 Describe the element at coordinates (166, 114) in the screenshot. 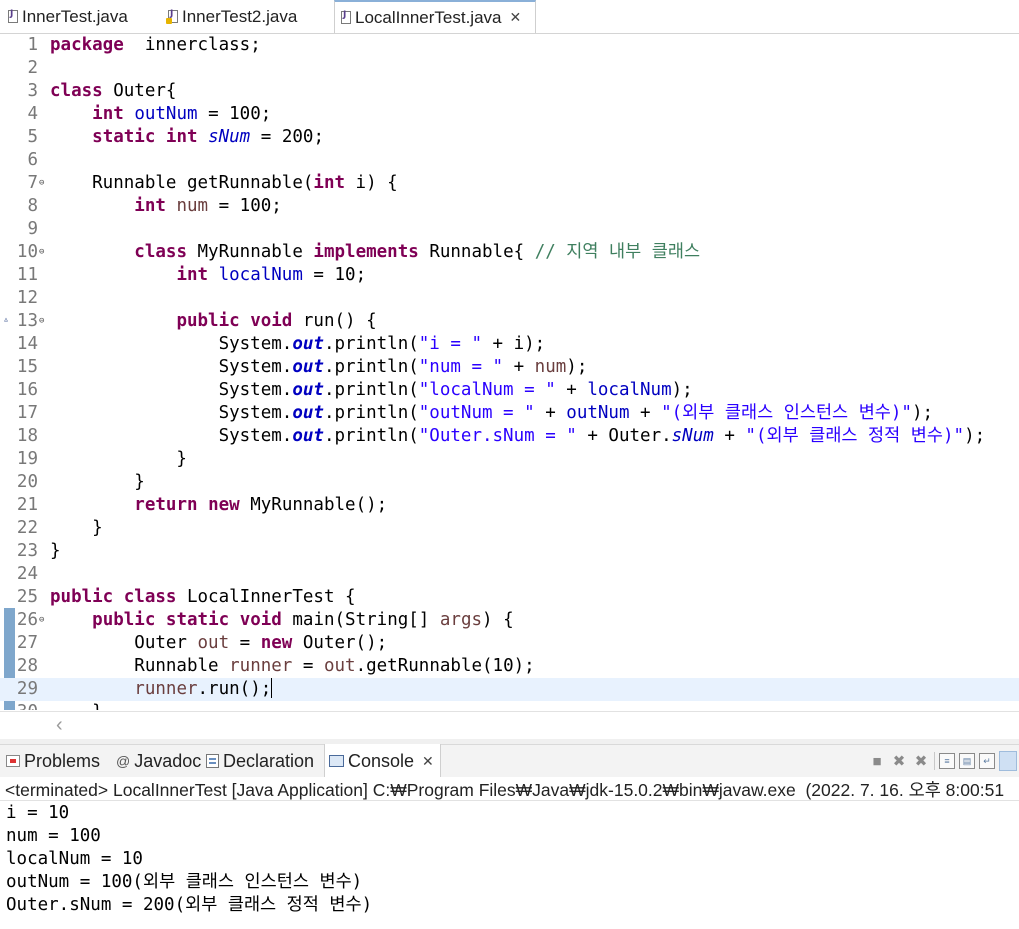

I see `code-token: outNum` at that location.